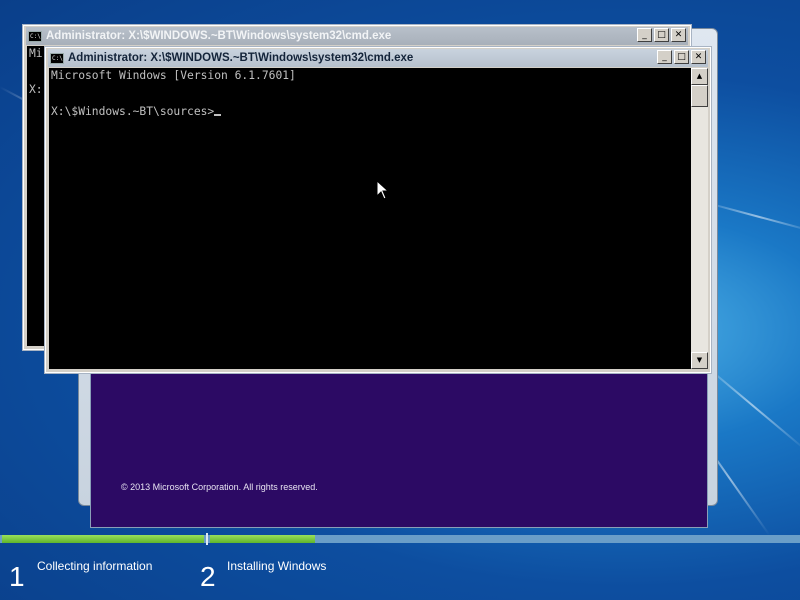 This screenshot has width=800, height=600. I want to click on progress-fill-step1, so click(103, 539).